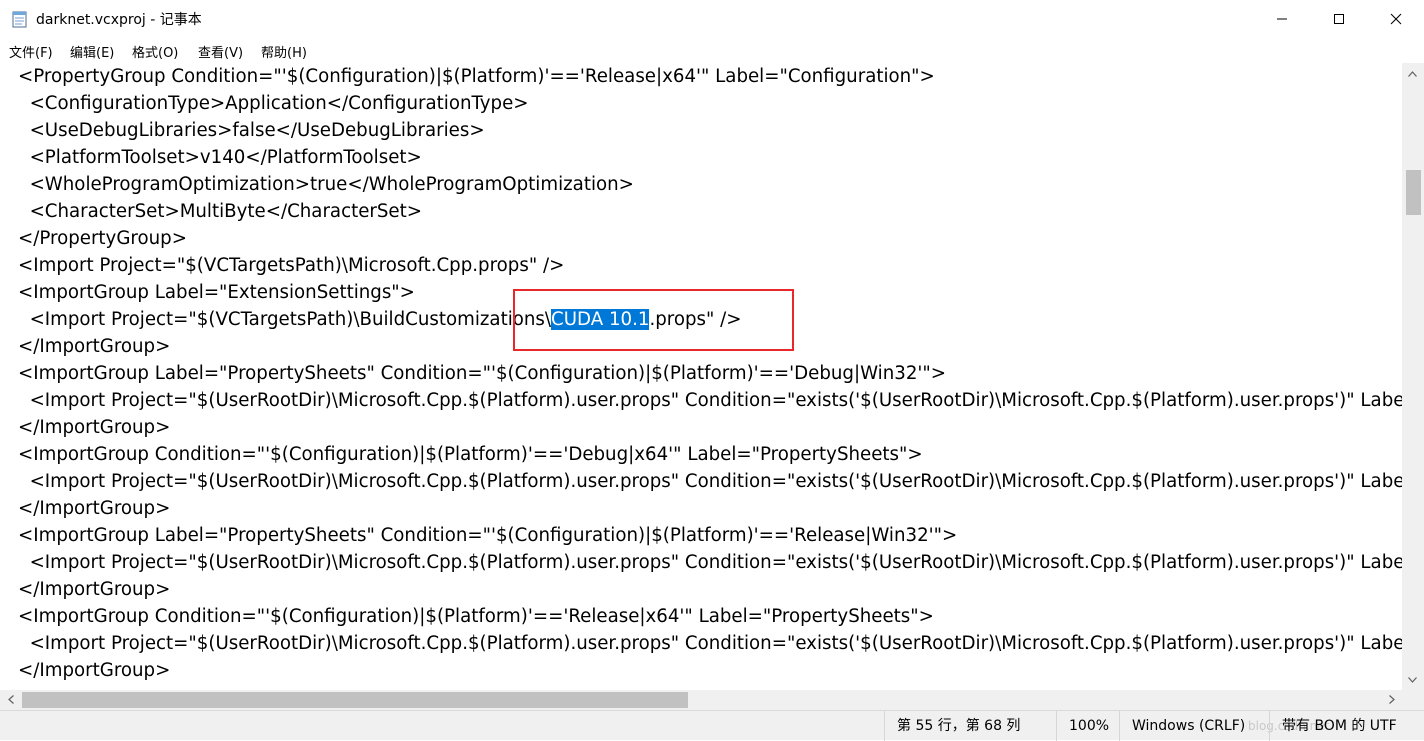 The width and height of the screenshot is (1424, 741). I want to click on code-line: <PlatformToolset>v140</PlatformToolset>, so click(220, 157).